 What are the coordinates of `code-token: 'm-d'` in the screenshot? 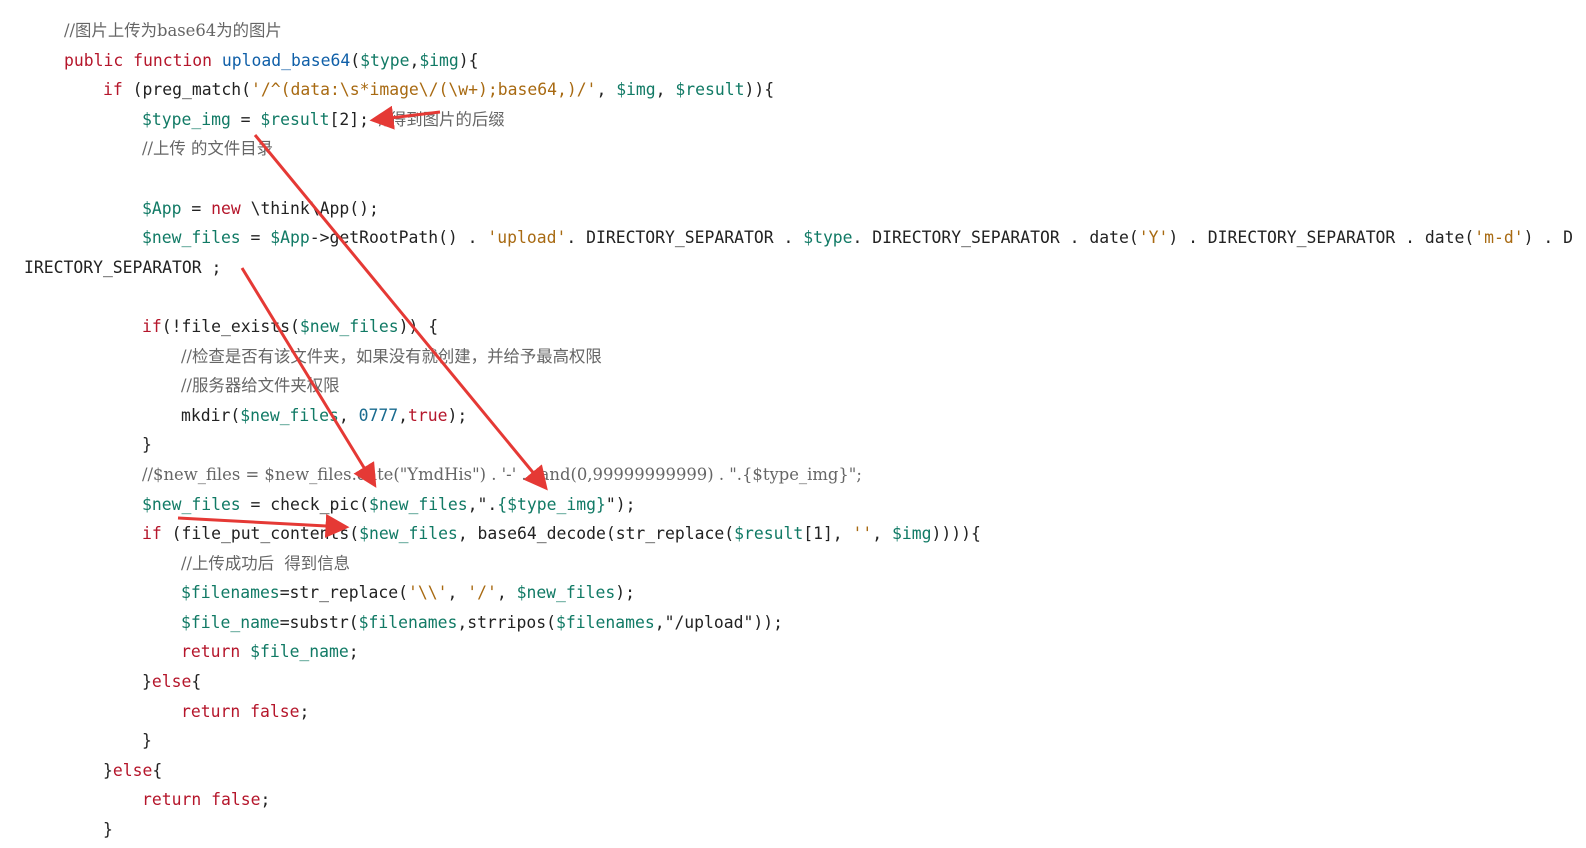 It's located at (1499, 238).